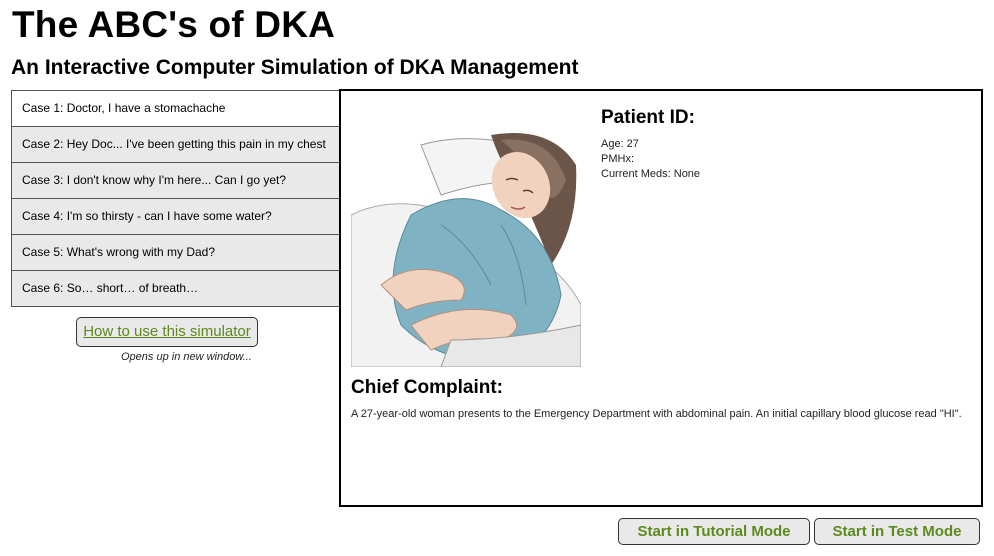 Image resolution: width=994 pixels, height=556 pixels. What do you see at coordinates (176, 109) in the screenshot?
I see `case-item-1: Case 1: Doctor, I have a stomachache` at bounding box center [176, 109].